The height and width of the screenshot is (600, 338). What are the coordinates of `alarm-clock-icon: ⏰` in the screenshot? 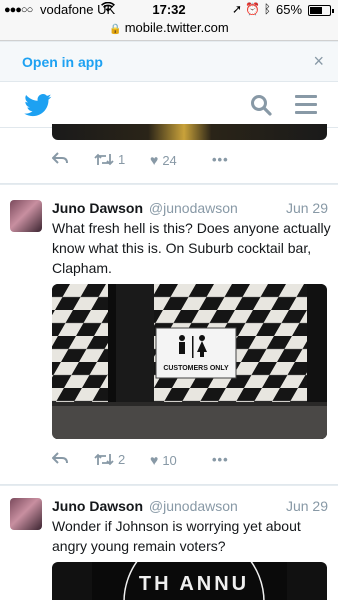 It's located at (253, 9).